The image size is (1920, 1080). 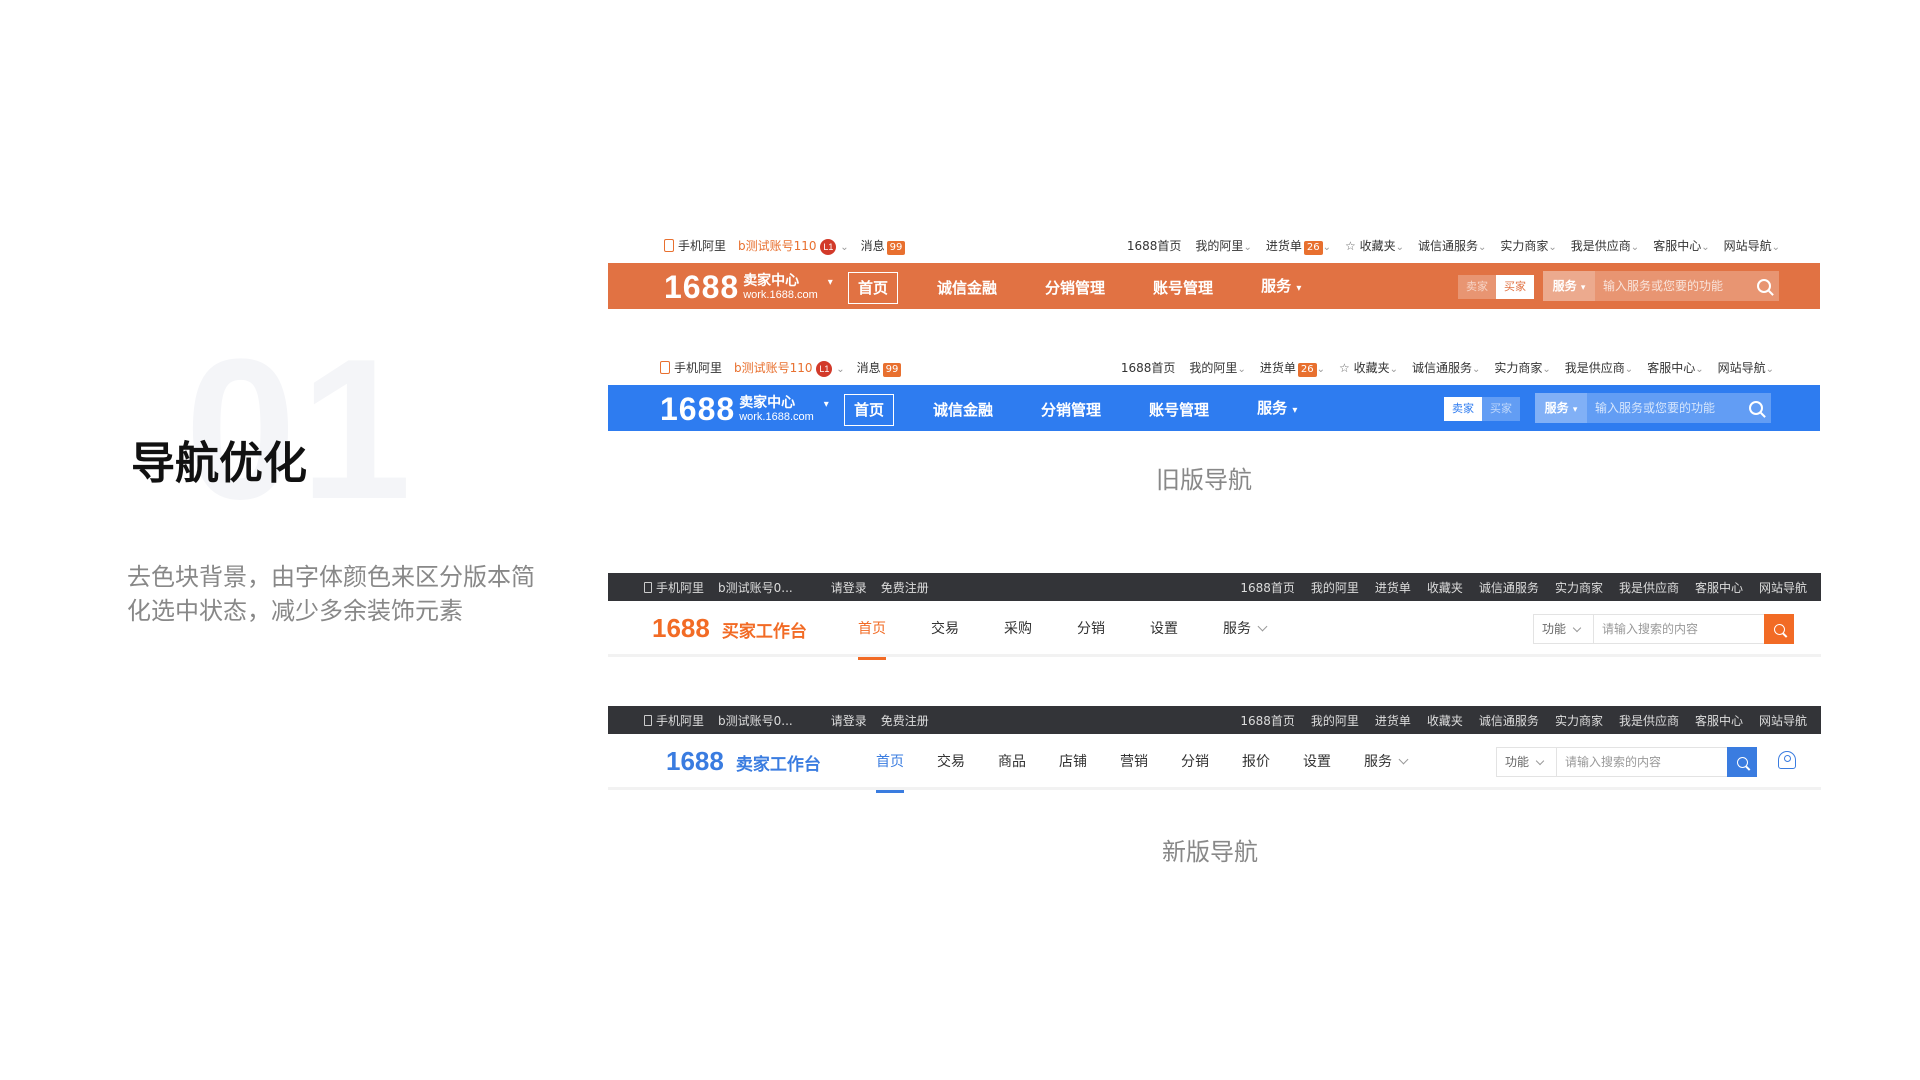 What do you see at coordinates (729, 628) in the screenshot?
I see `logo: 1688 买家工作台` at bounding box center [729, 628].